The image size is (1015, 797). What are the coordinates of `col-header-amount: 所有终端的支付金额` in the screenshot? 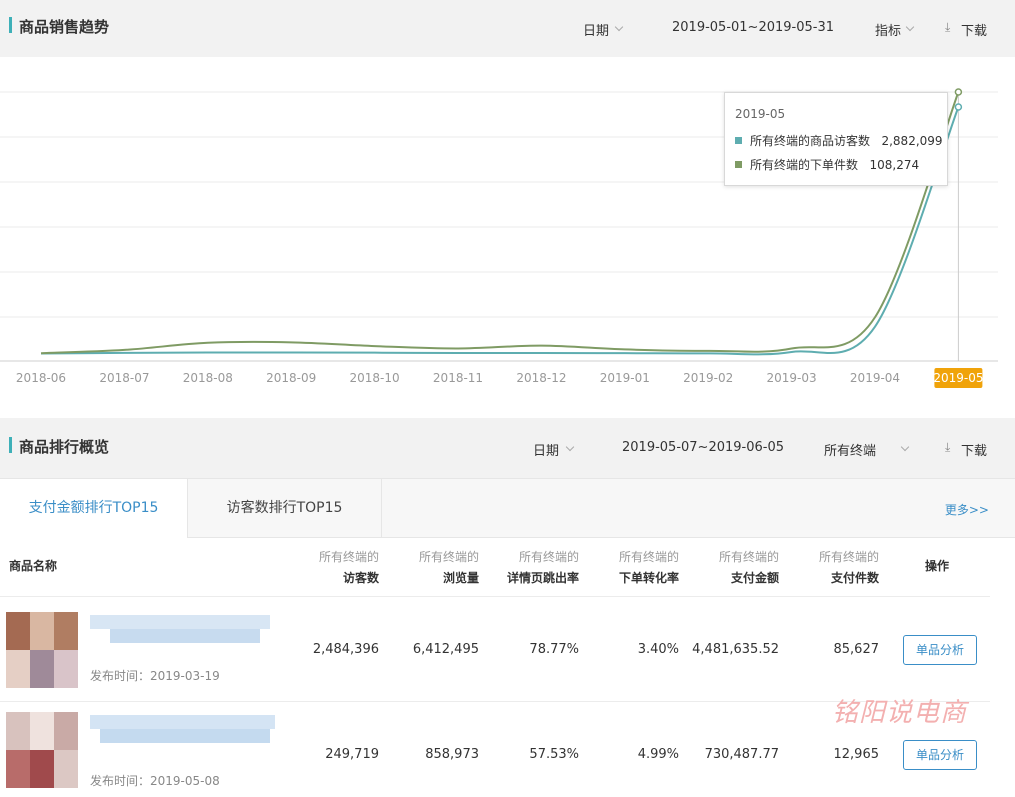 It's located at (729, 567).